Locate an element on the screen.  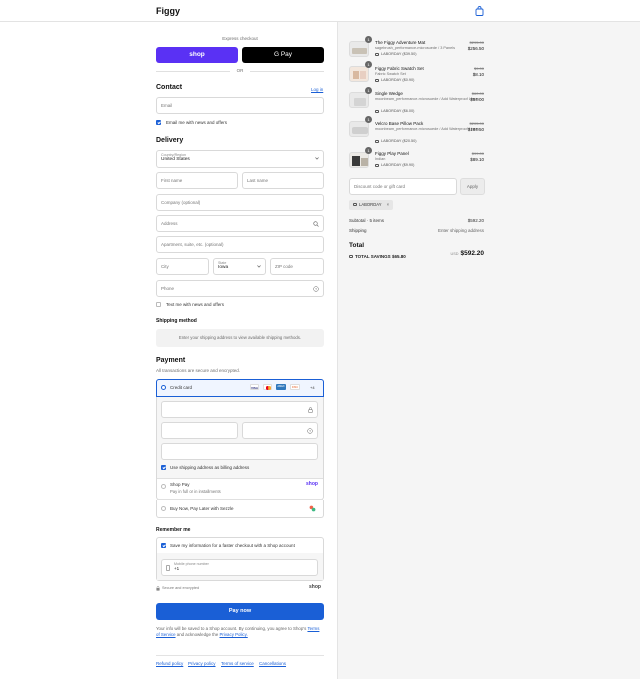
express-checkout-label: Express checkout is located at coordinates (240, 38).